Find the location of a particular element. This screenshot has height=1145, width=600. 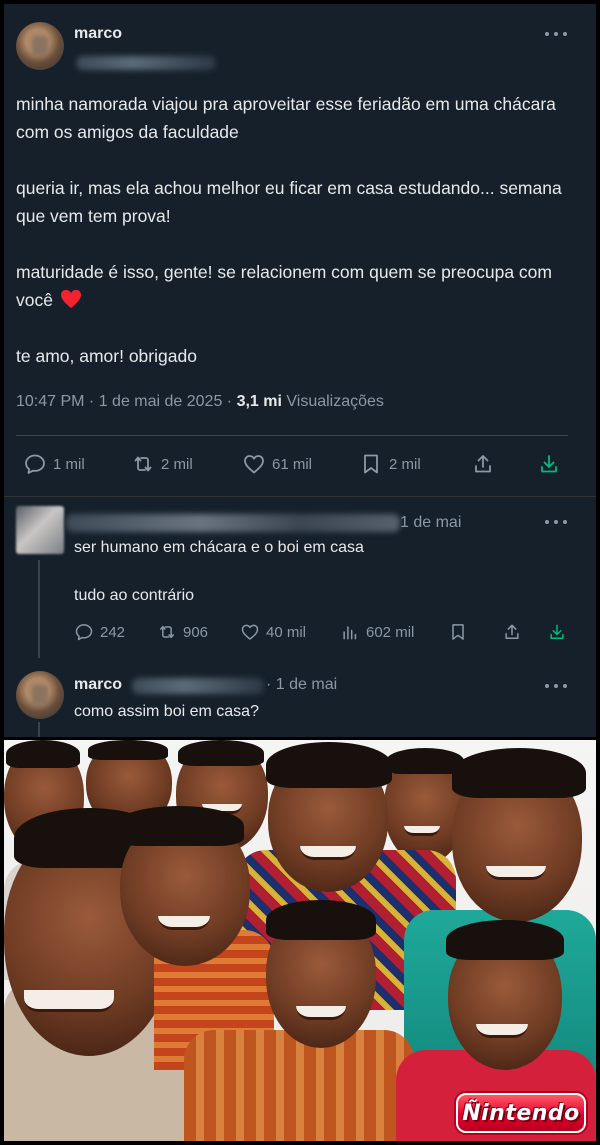

reply-button: 1 mil is located at coordinates (54, 464).